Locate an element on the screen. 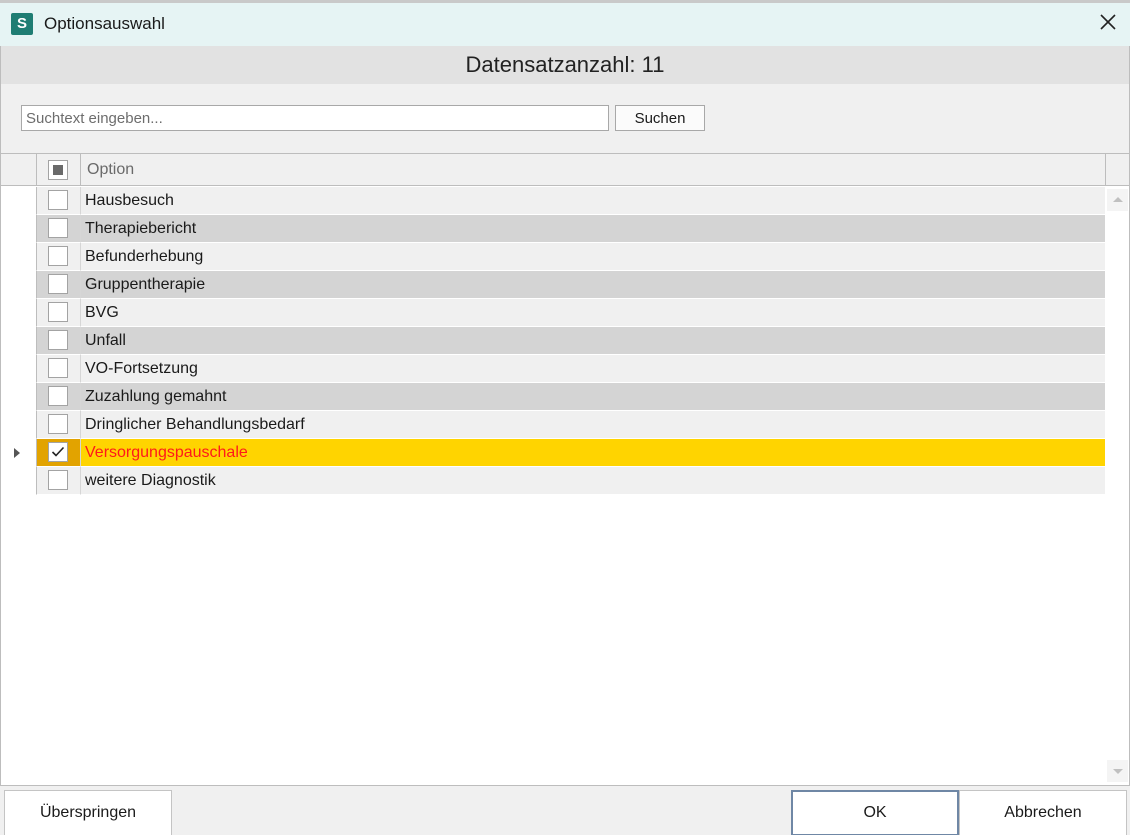 The image size is (1130, 835). row-option-label: Dringlicher Behandlungsbedarf is located at coordinates (195, 424).